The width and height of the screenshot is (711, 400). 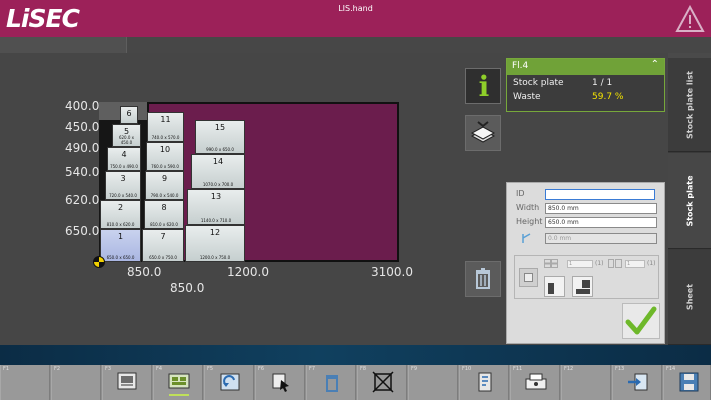 I want to click on y-label: 620.0, so click(x=82, y=200).